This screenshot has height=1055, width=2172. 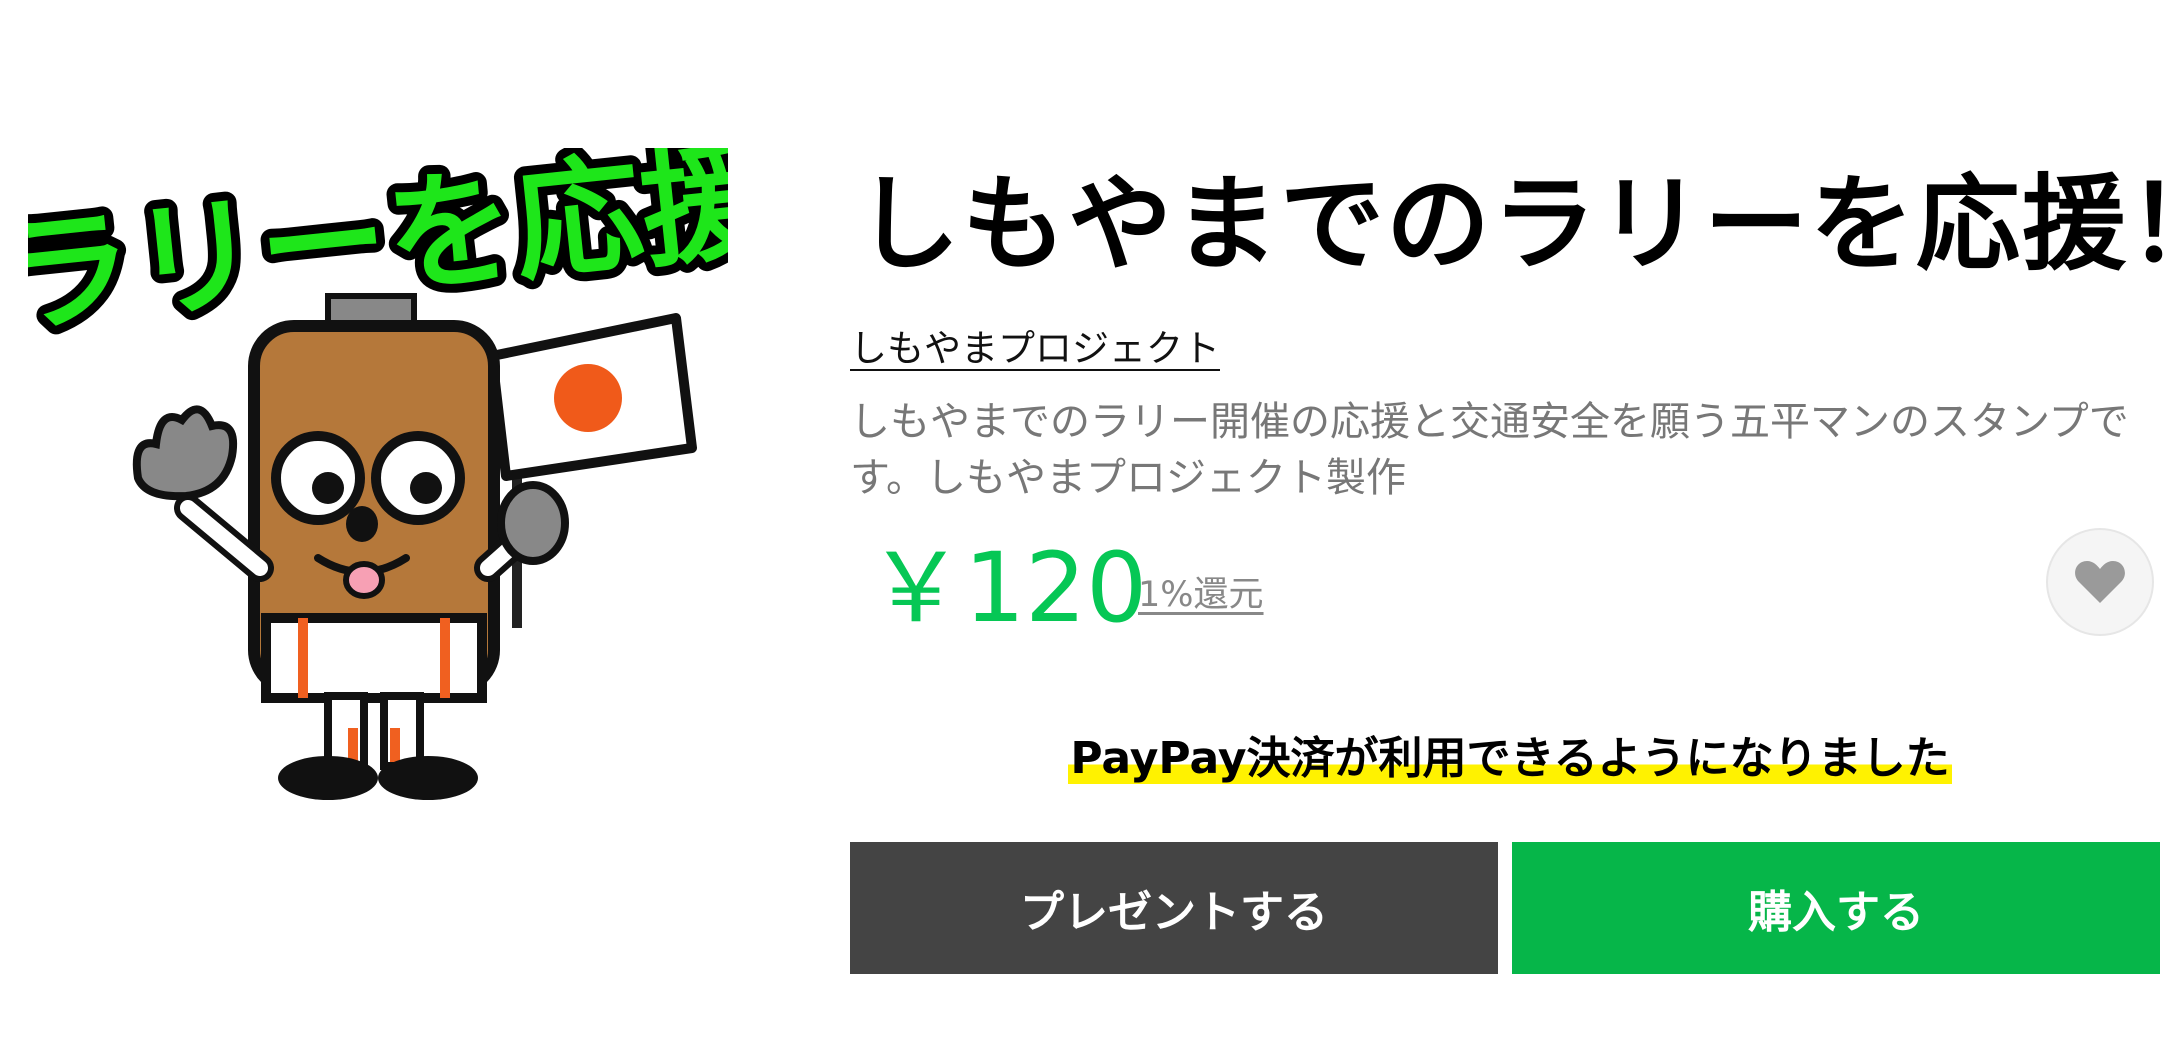 I want to click on paypay-notice: PayPay決済が利用できるようになりました, so click(x=1510, y=754).